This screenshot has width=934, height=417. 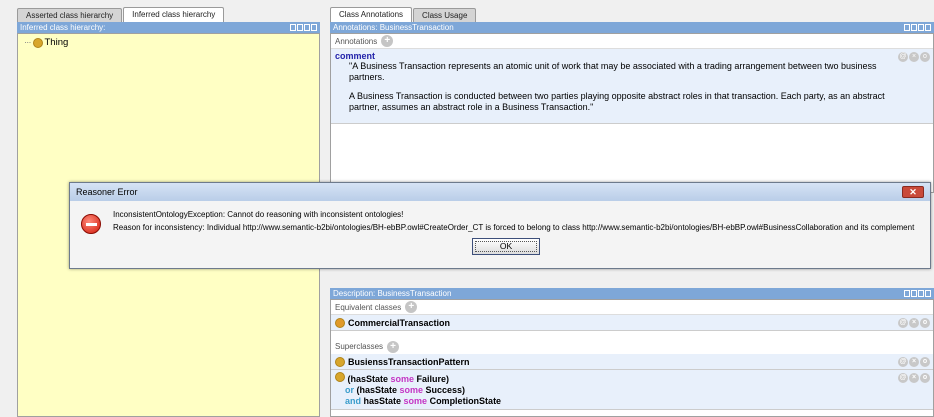 What do you see at coordinates (393, 27) in the screenshot?
I see `annotations-title: Annotations: BusinessTransaction` at bounding box center [393, 27].